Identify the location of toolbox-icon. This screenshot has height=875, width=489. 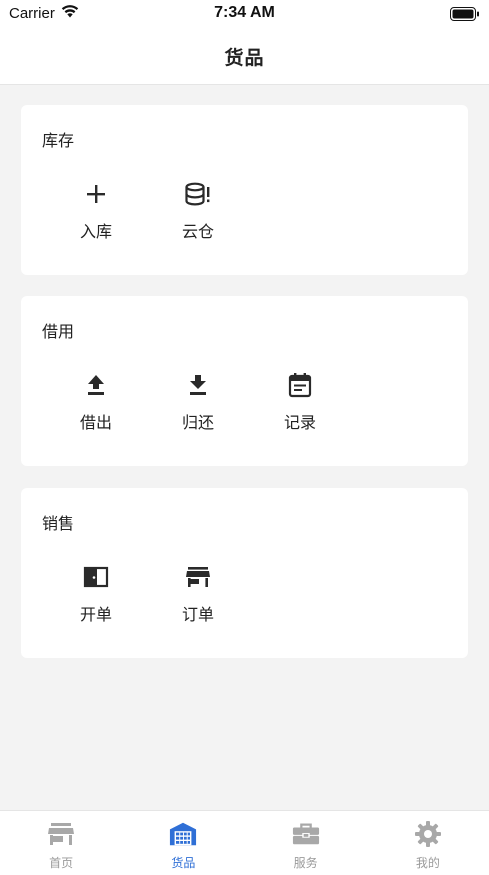
(306, 834).